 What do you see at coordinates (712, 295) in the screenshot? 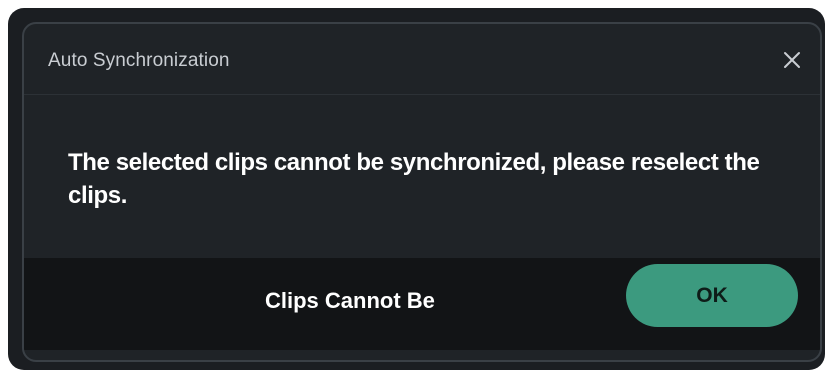
I see `ok-button: OK` at bounding box center [712, 295].